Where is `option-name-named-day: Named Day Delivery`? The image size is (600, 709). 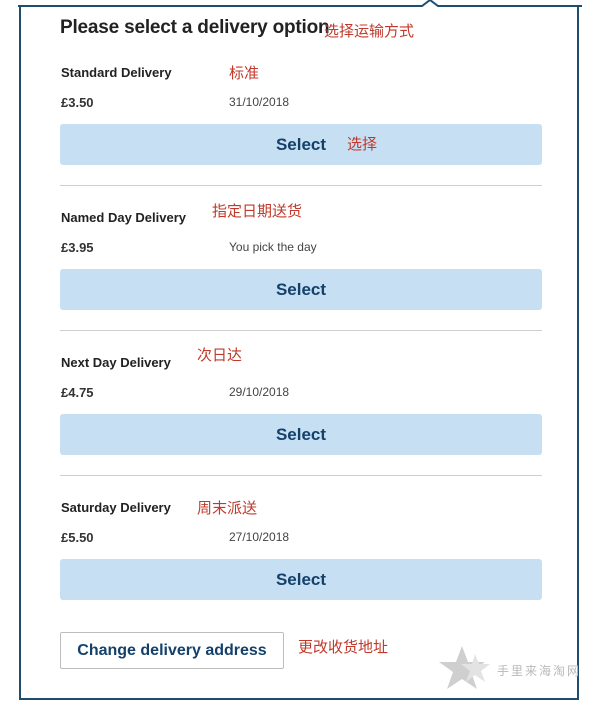 option-name-named-day: Named Day Delivery is located at coordinates (124, 217).